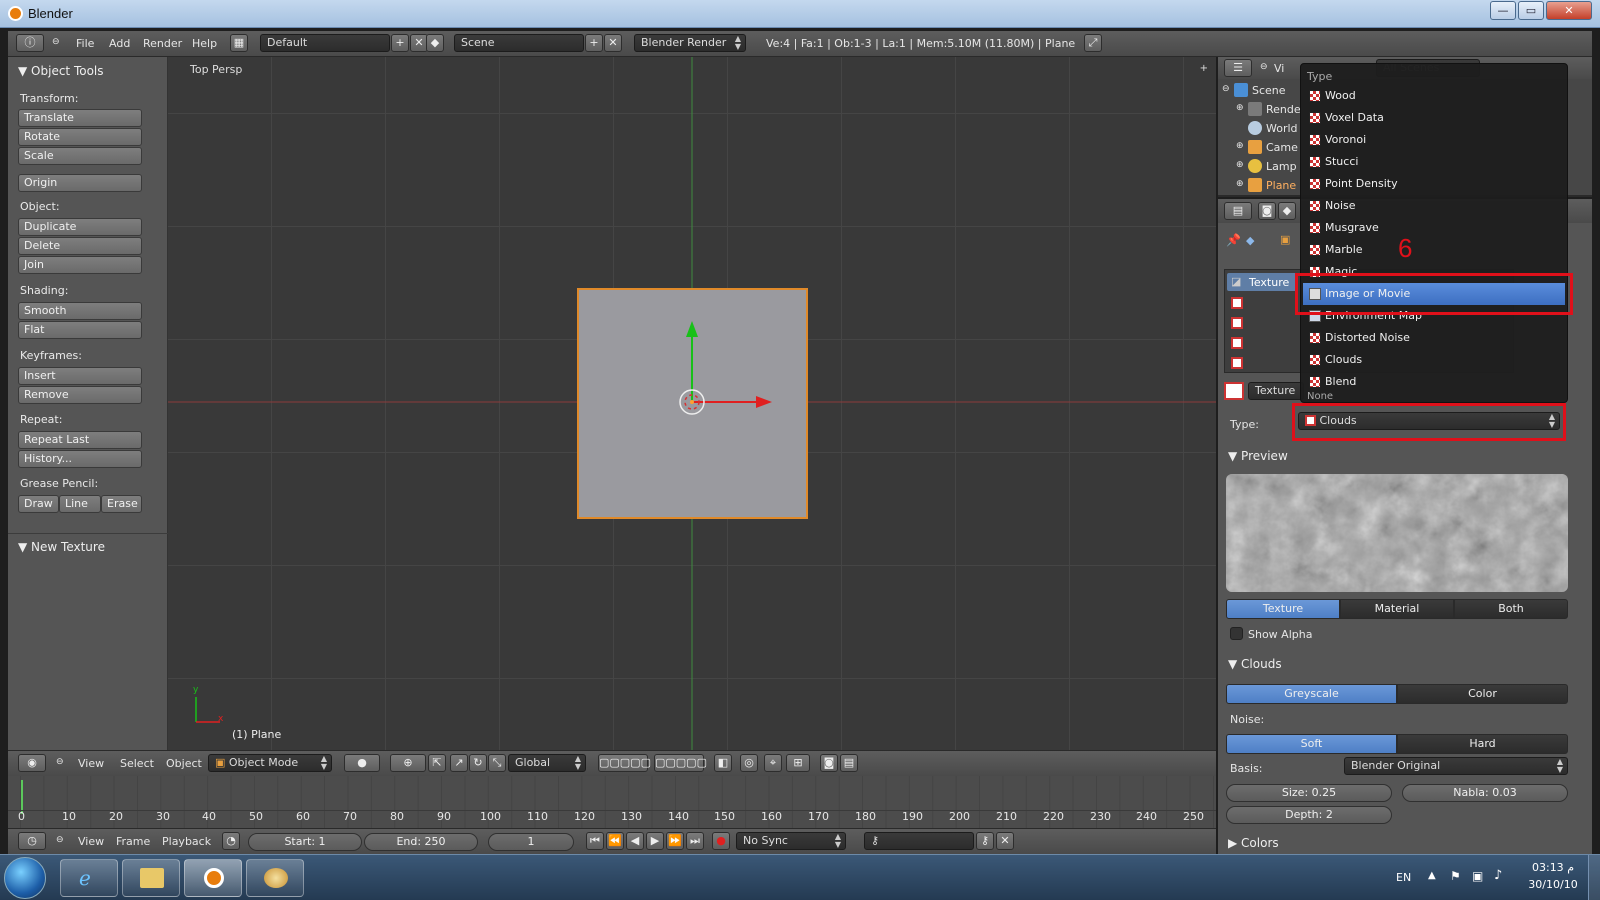 The width and height of the screenshot is (1600, 900). What do you see at coordinates (695, 841) in the screenshot?
I see `jump-to-end-icon: ⏭` at bounding box center [695, 841].